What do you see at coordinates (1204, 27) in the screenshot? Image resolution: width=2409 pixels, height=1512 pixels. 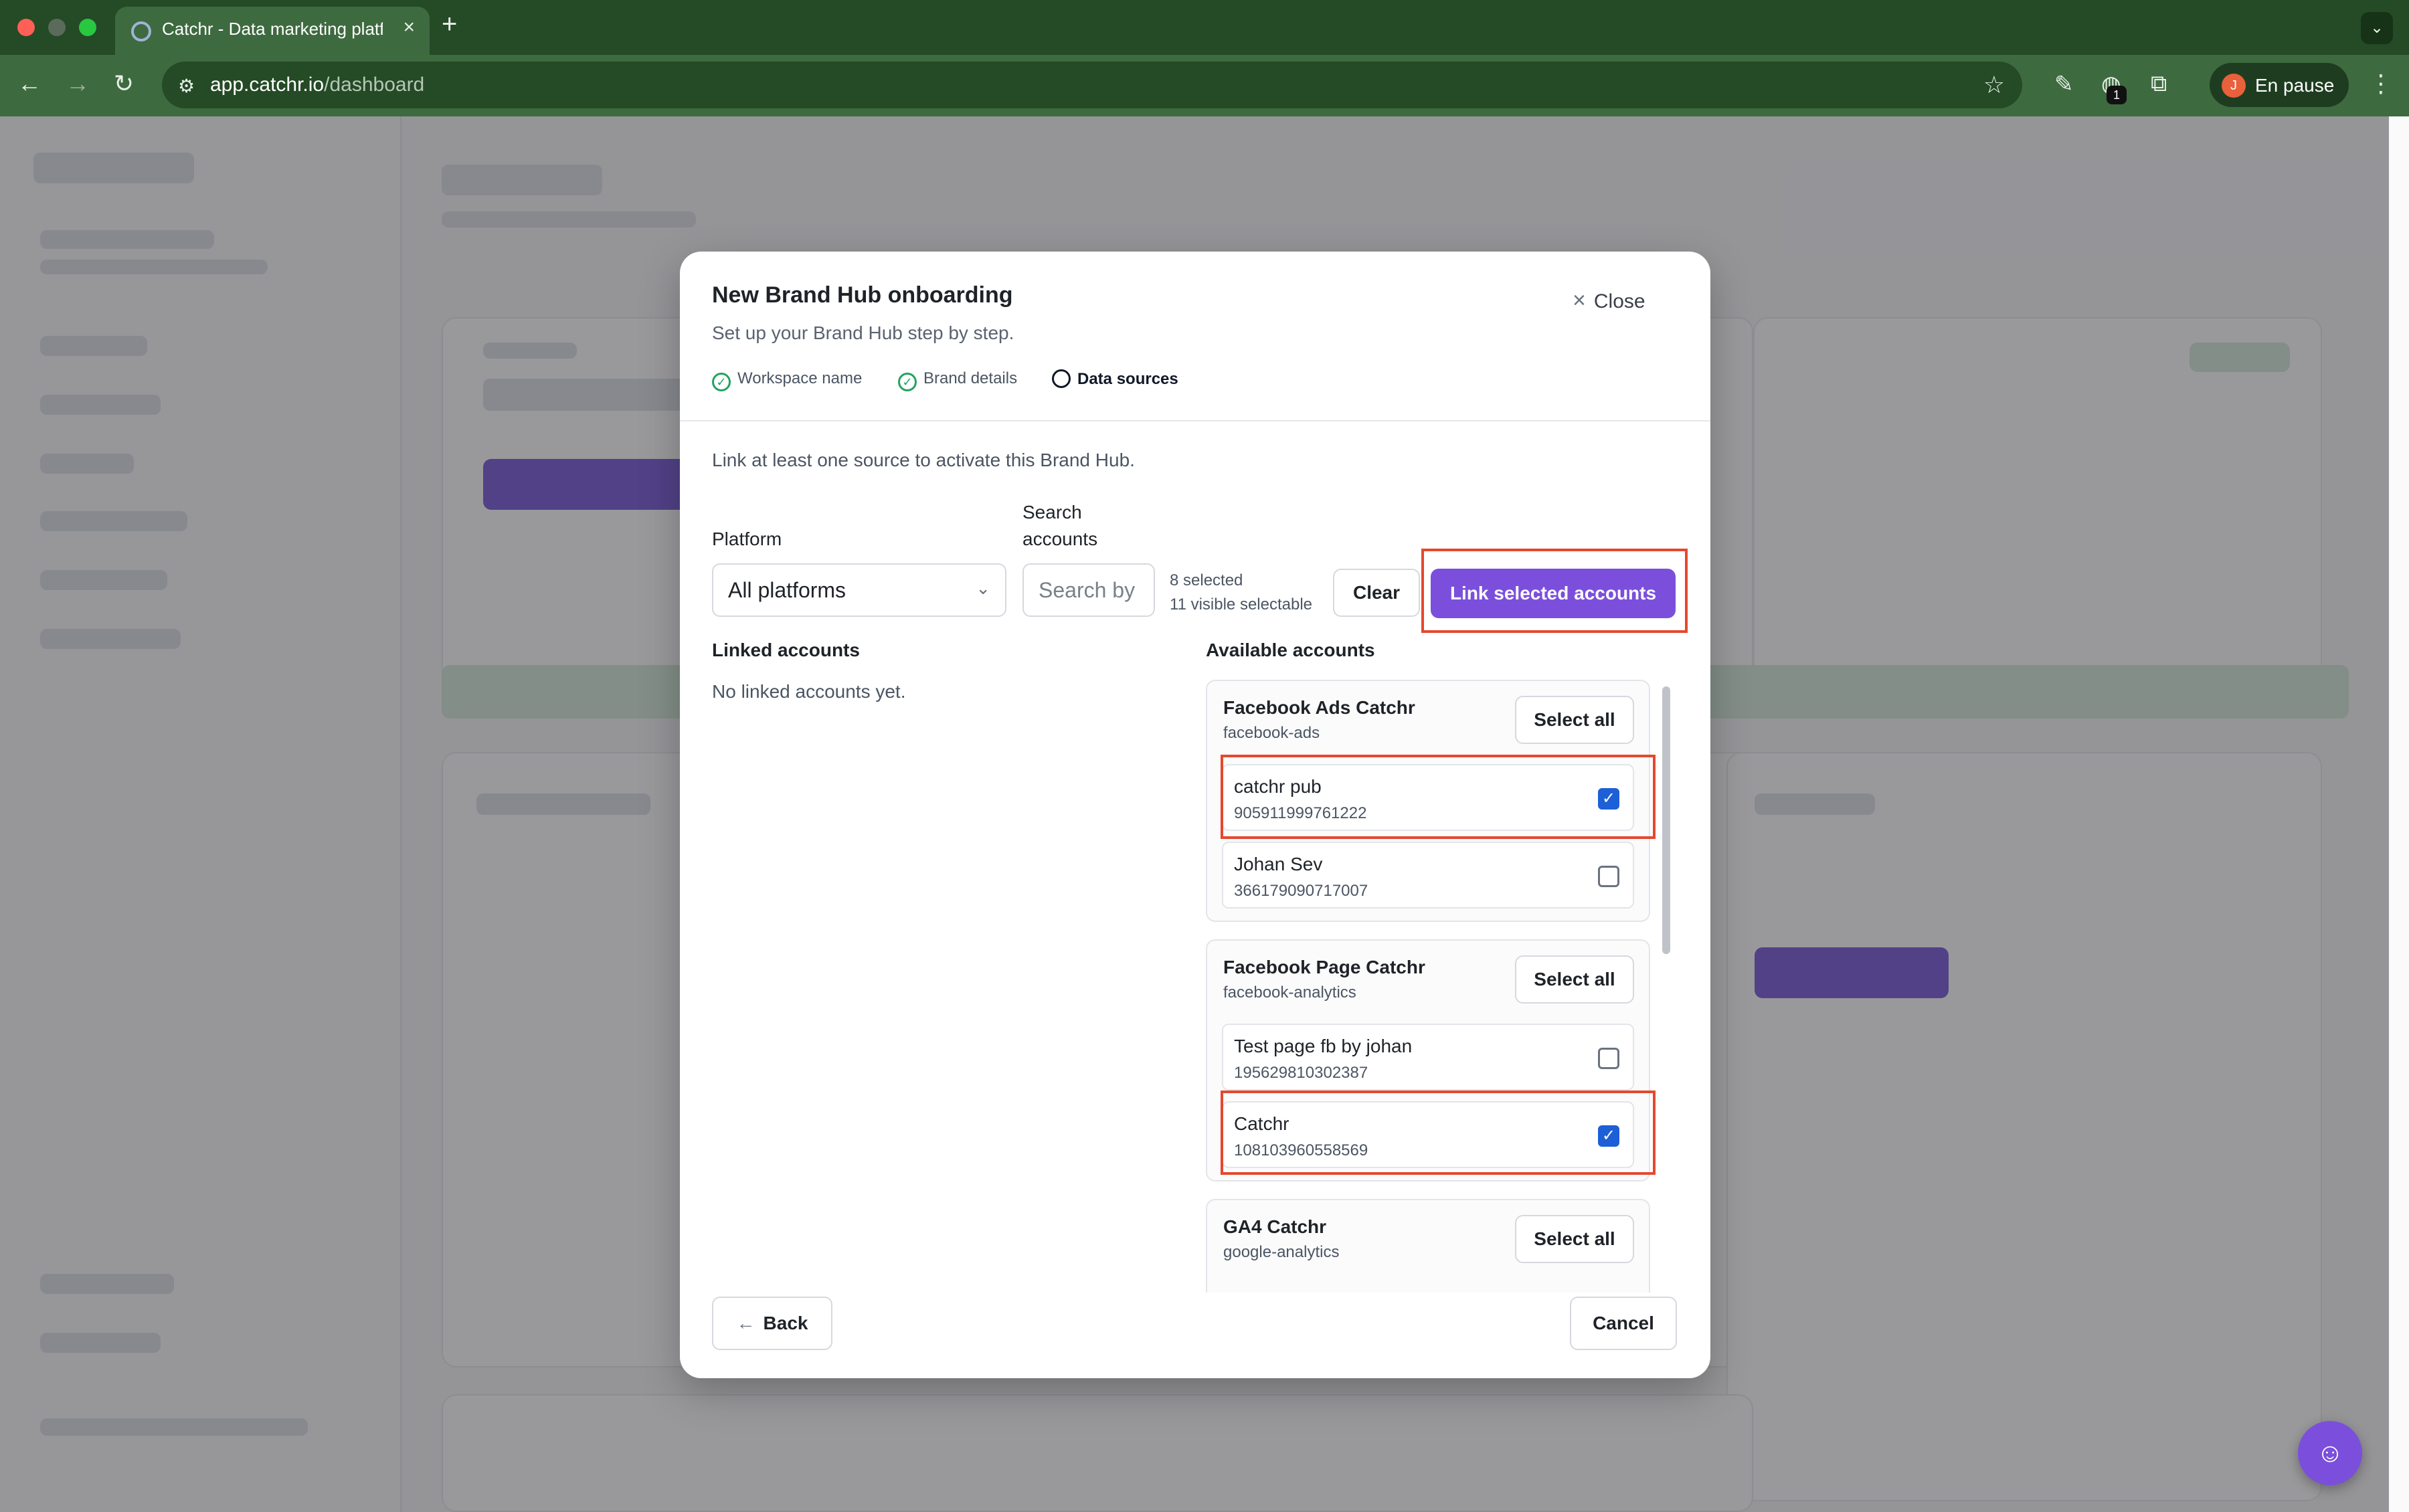 I see `browser-tab-strip: Catchr - Data marketing platform × + ⌄` at bounding box center [1204, 27].